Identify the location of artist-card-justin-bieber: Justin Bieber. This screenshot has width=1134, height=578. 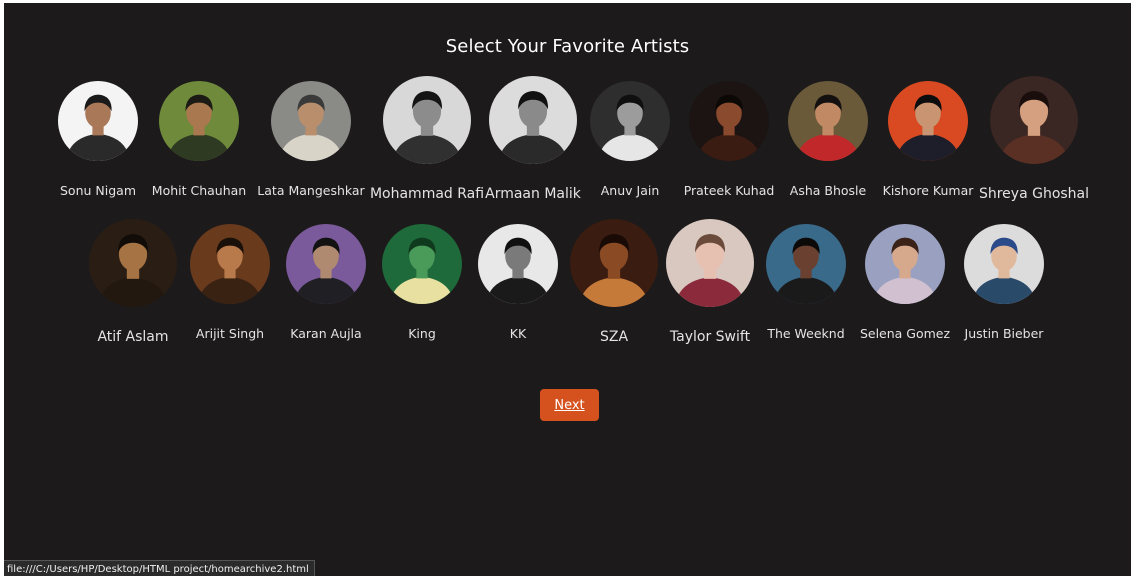
(1004, 282).